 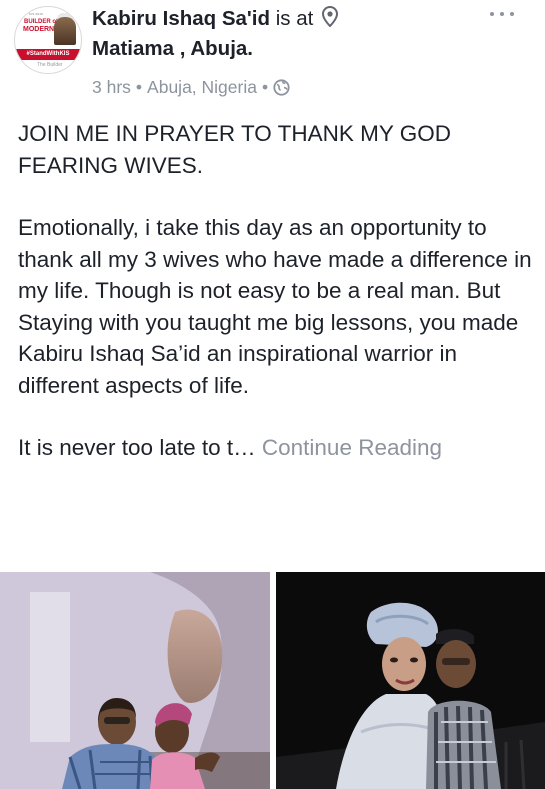 I want to click on avatar-portrait, so click(x=65, y=31).